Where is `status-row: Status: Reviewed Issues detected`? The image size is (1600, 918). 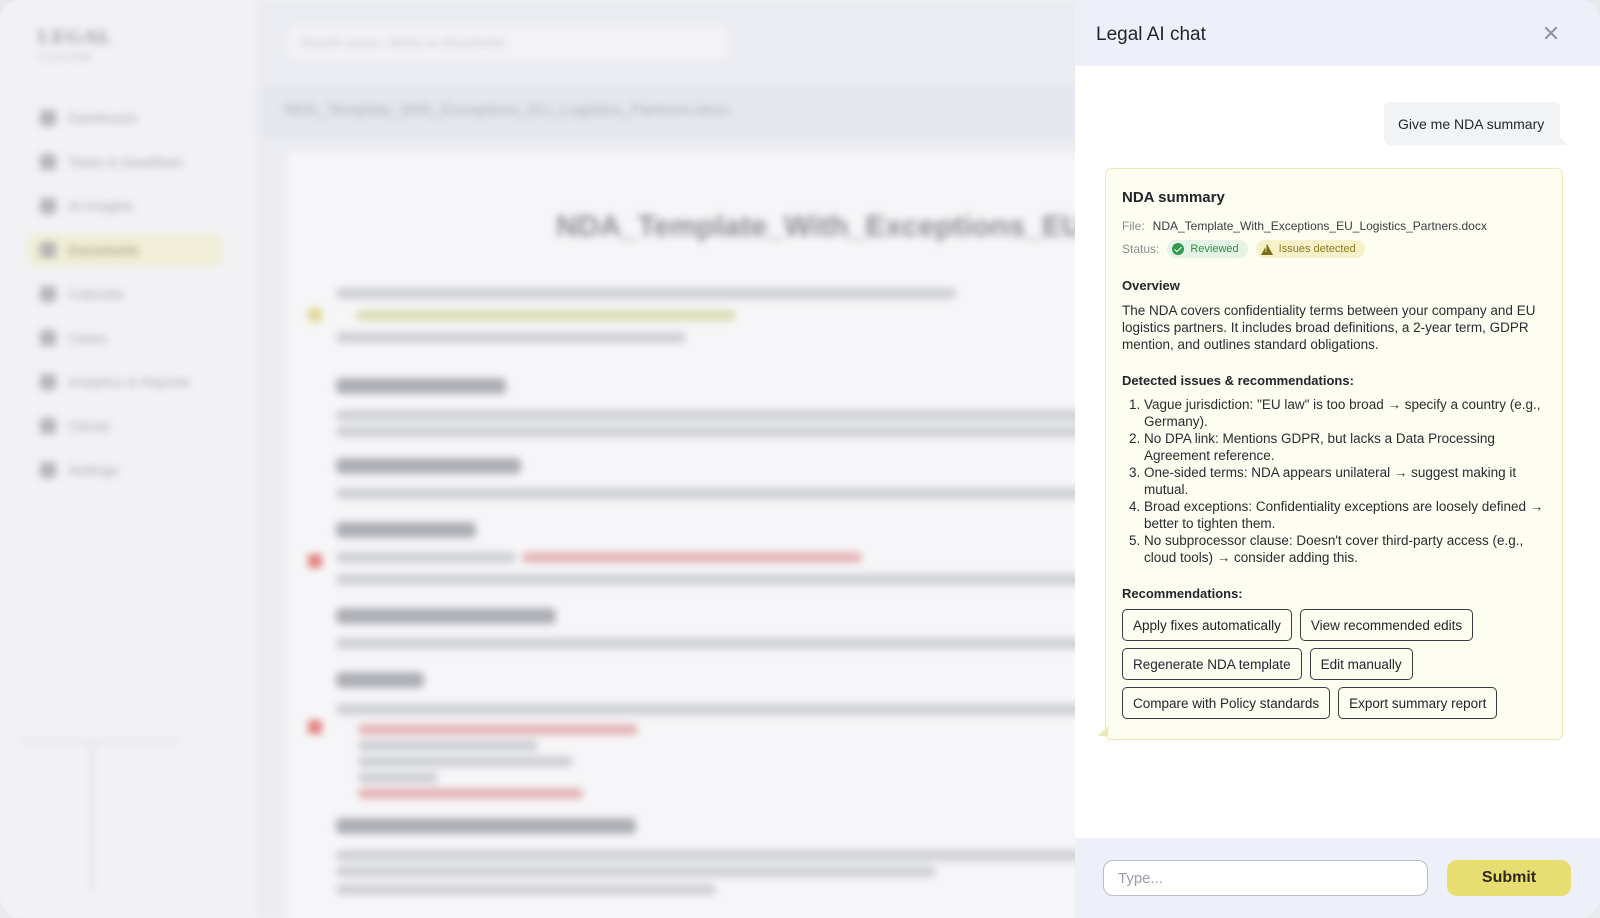 status-row: Status: Reviewed Issues detected is located at coordinates (1334, 249).